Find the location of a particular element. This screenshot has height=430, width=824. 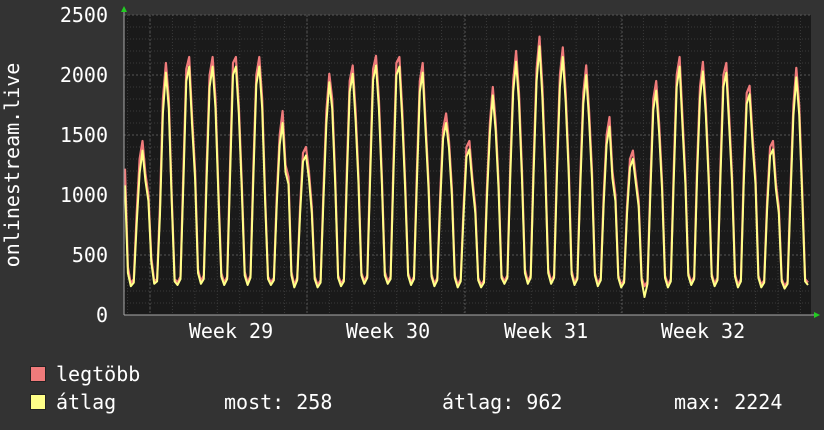

avg-series-swatch is located at coordinates (38, 402).